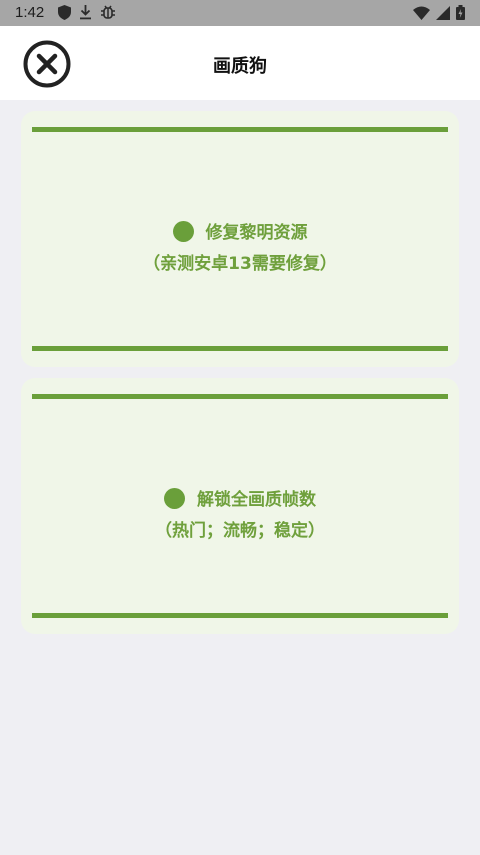 The width and height of the screenshot is (480, 855). I want to click on download-icon, so click(85, 12).